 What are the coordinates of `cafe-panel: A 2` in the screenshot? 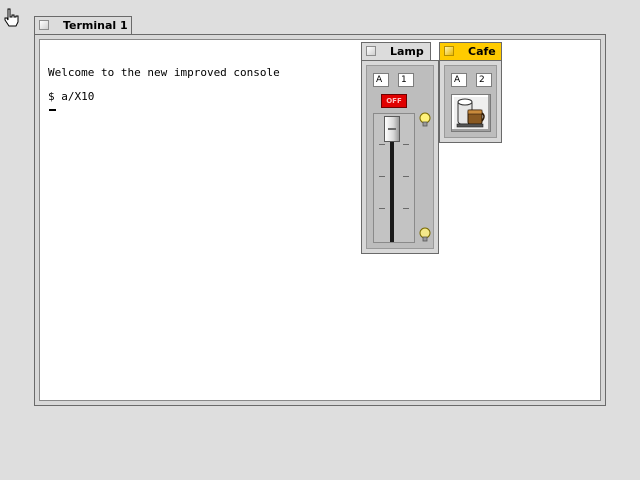 It's located at (470, 101).